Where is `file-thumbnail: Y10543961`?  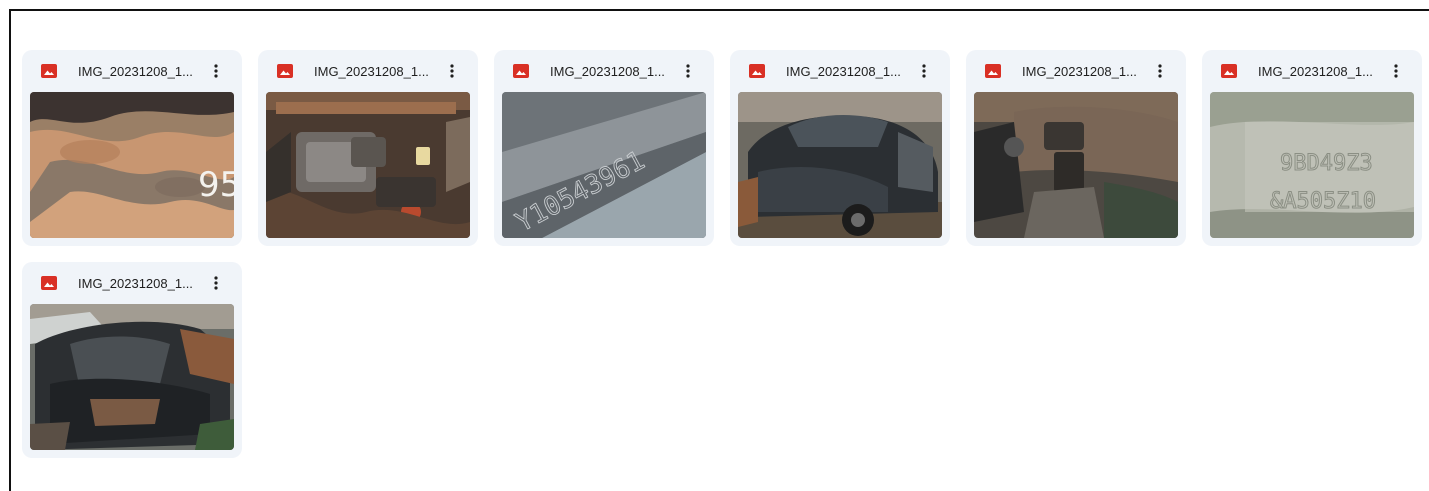 file-thumbnail: Y10543961 is located at coordinates (604, 165).